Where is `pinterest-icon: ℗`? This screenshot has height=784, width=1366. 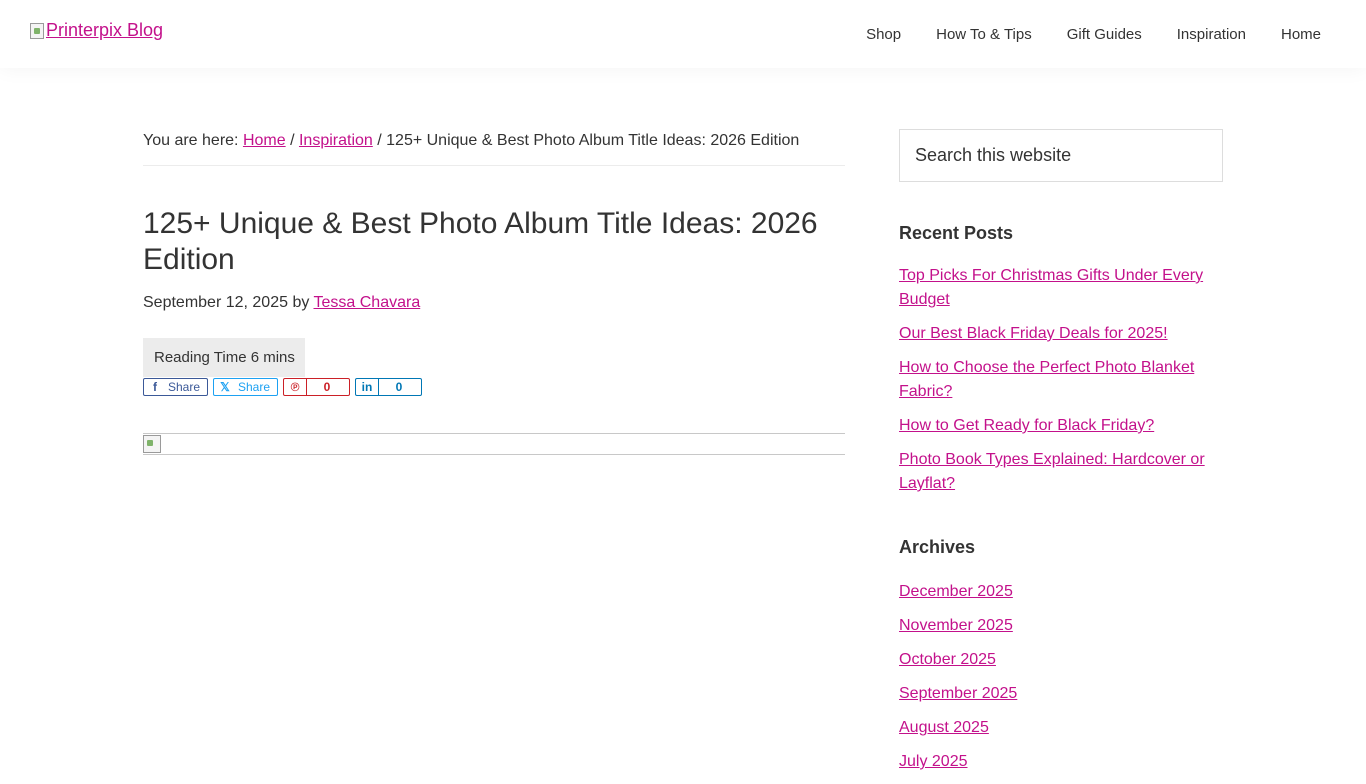
pinterest-icon: ℗ is located at coordinates (295, 387).